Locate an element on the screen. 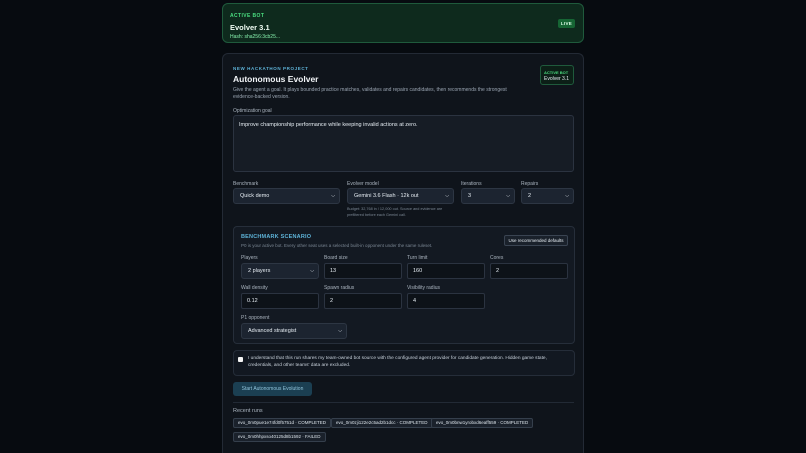 This screenshot has width=806, height=453. benchmark-value: Quick demo is located at coordinates (255, 196).